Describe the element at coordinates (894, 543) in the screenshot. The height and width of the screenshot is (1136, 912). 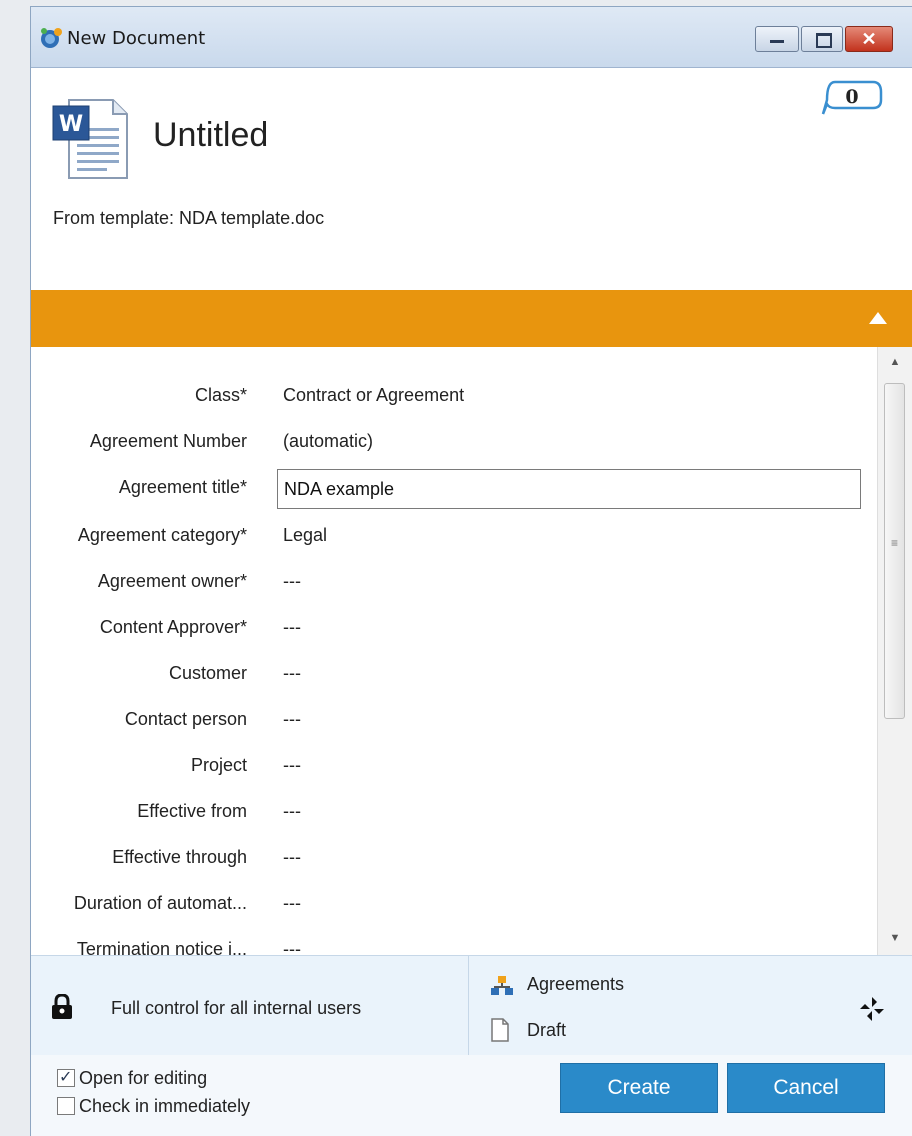
I see `grip-icon: ≡` at that location.